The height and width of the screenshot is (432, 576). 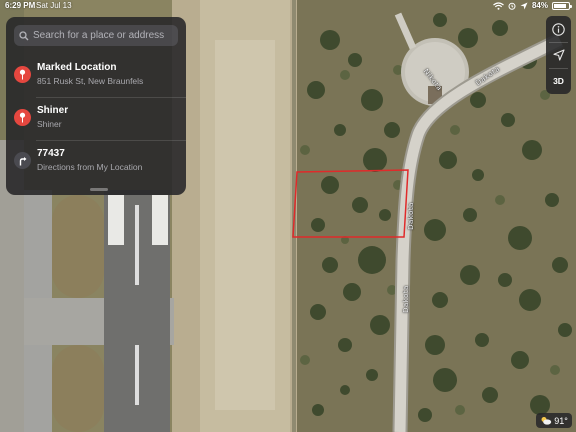 What do you see at coordinates (49, 124) in the screenshot?
I see `result-subtitle: Shiner` at bounding box center [49, 124].